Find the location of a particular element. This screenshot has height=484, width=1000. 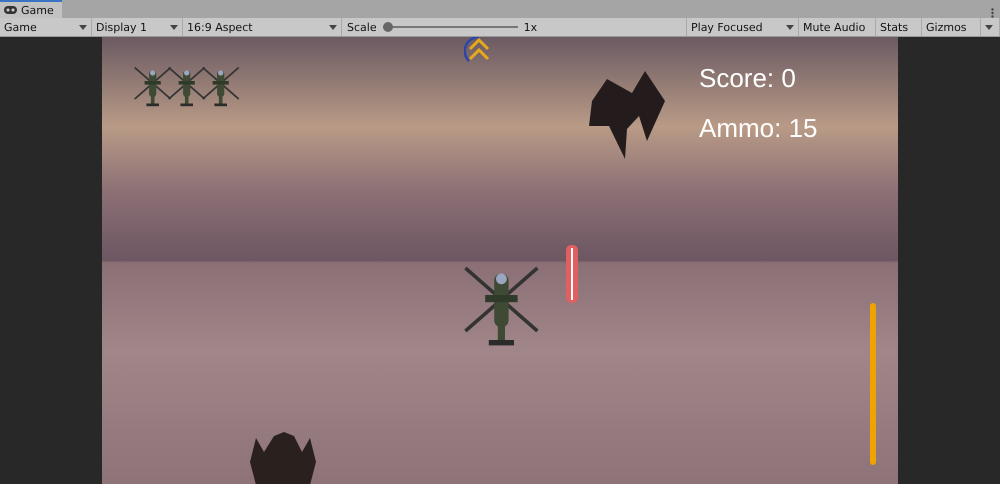

laser-beam-drawing is located at coordinates (572, 274).